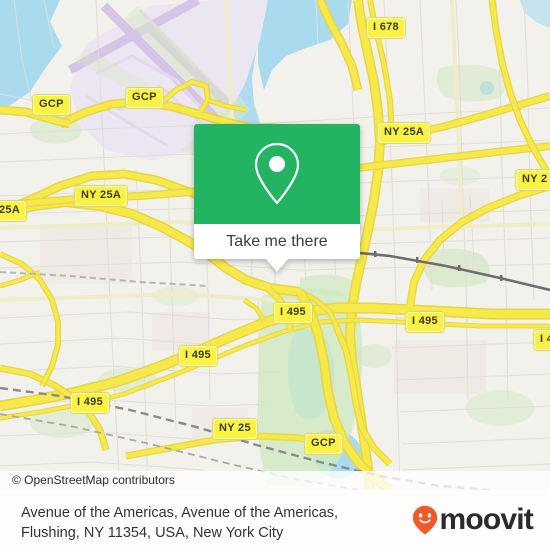 Image resolution: width=550 pixels, height=550 pixels. I want to click on road-shield-i495-clipped: I 4, so click(541, 340).